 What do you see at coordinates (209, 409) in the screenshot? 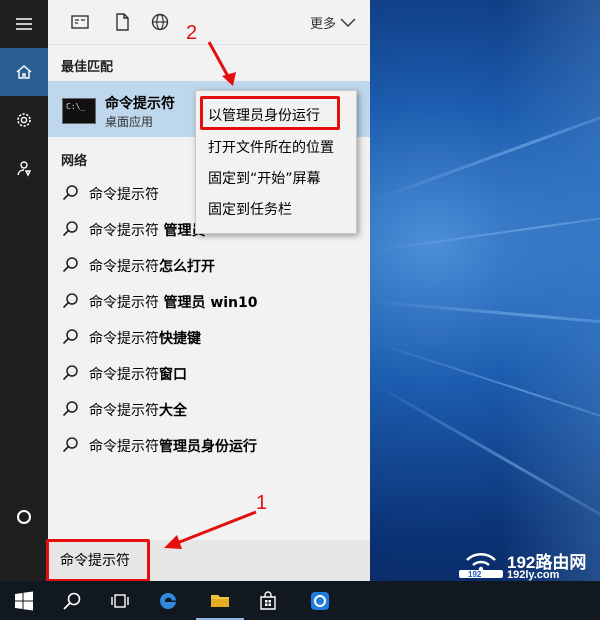
I see `web-result-item: 命令提示符大全` at bounding box center [209, 409].